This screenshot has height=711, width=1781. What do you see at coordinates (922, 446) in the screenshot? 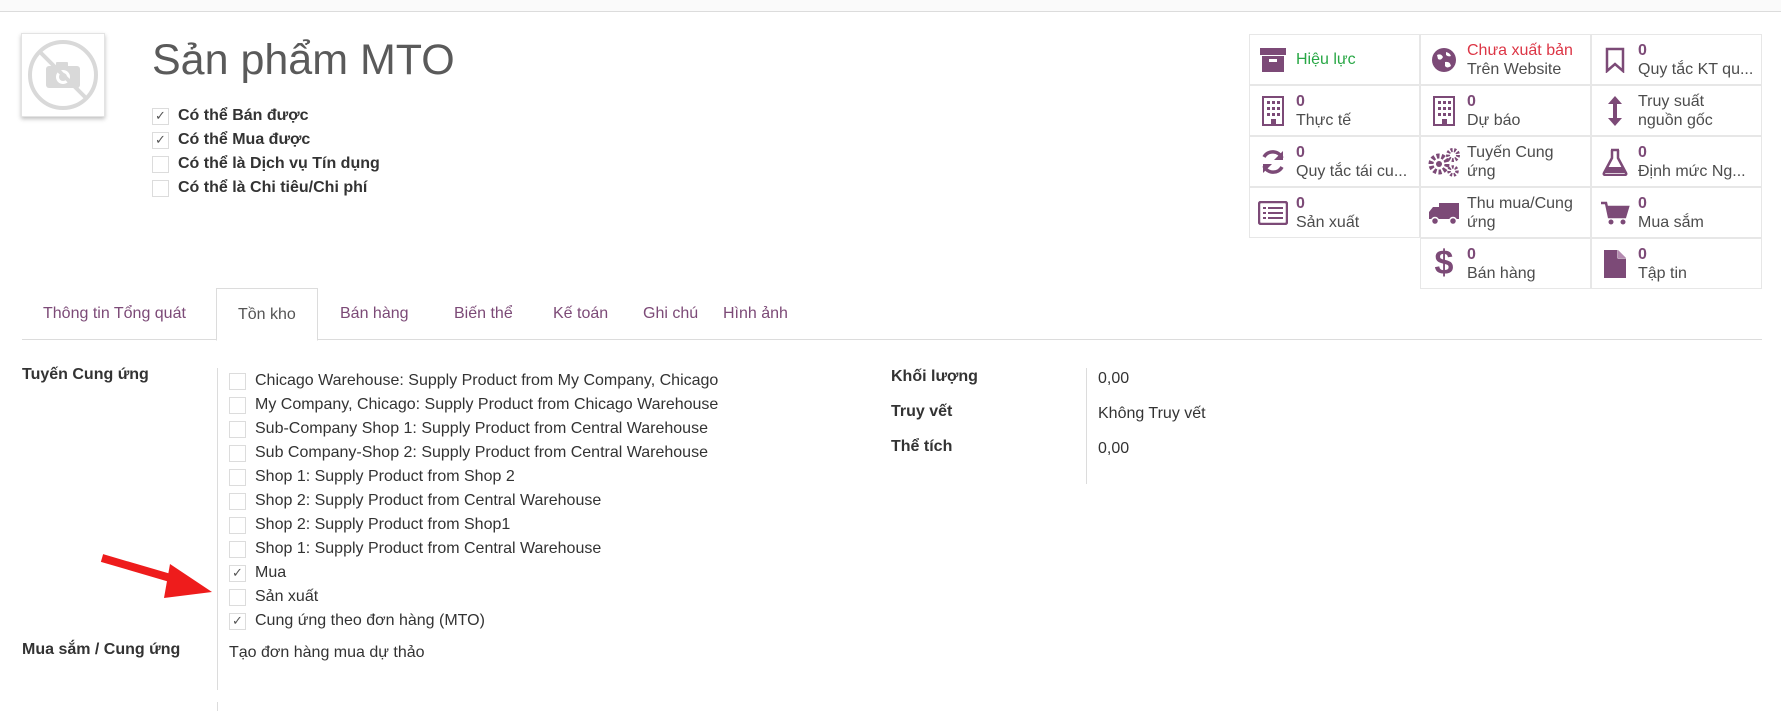
I see `volume-field-label: Thể tích` at bounding box center [922, 446].